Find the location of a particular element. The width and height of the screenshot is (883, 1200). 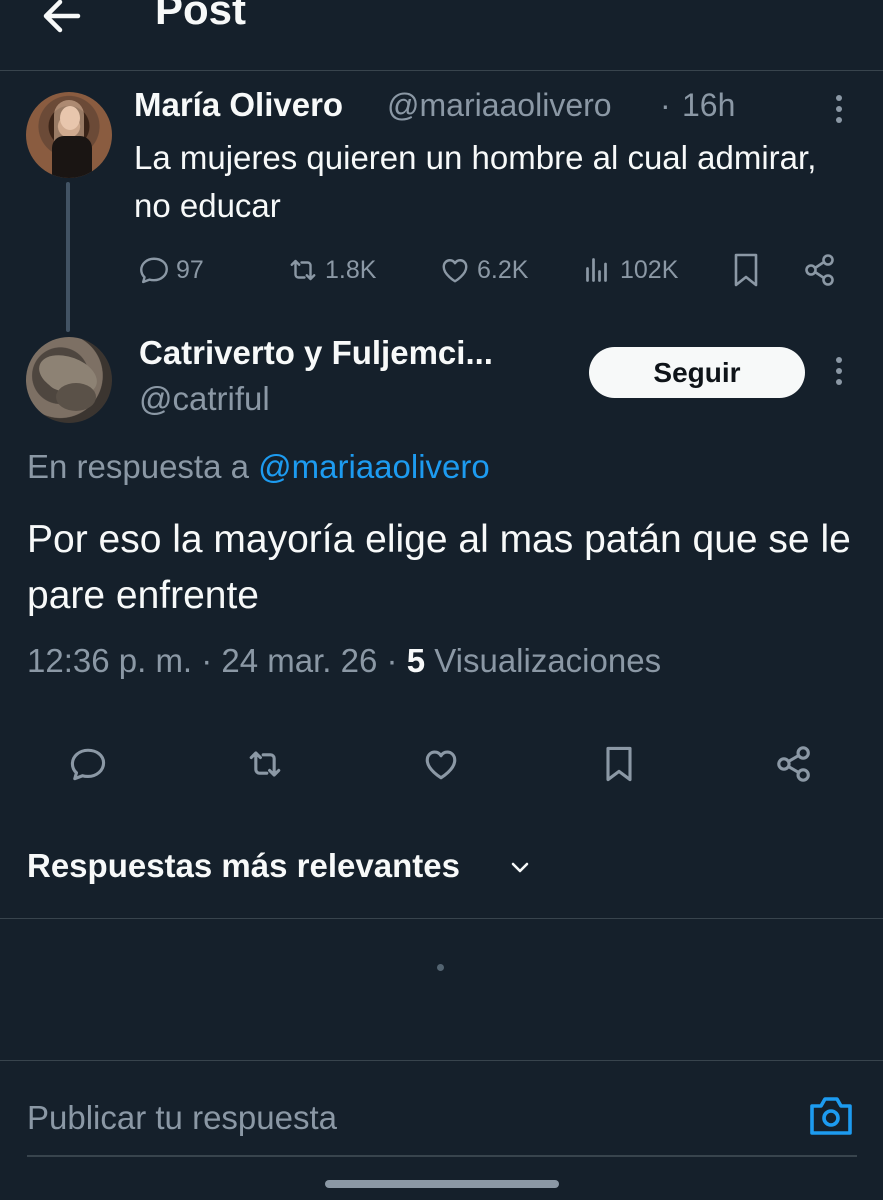

parent-reply-button: 97 is located at coordinates (170, 270).